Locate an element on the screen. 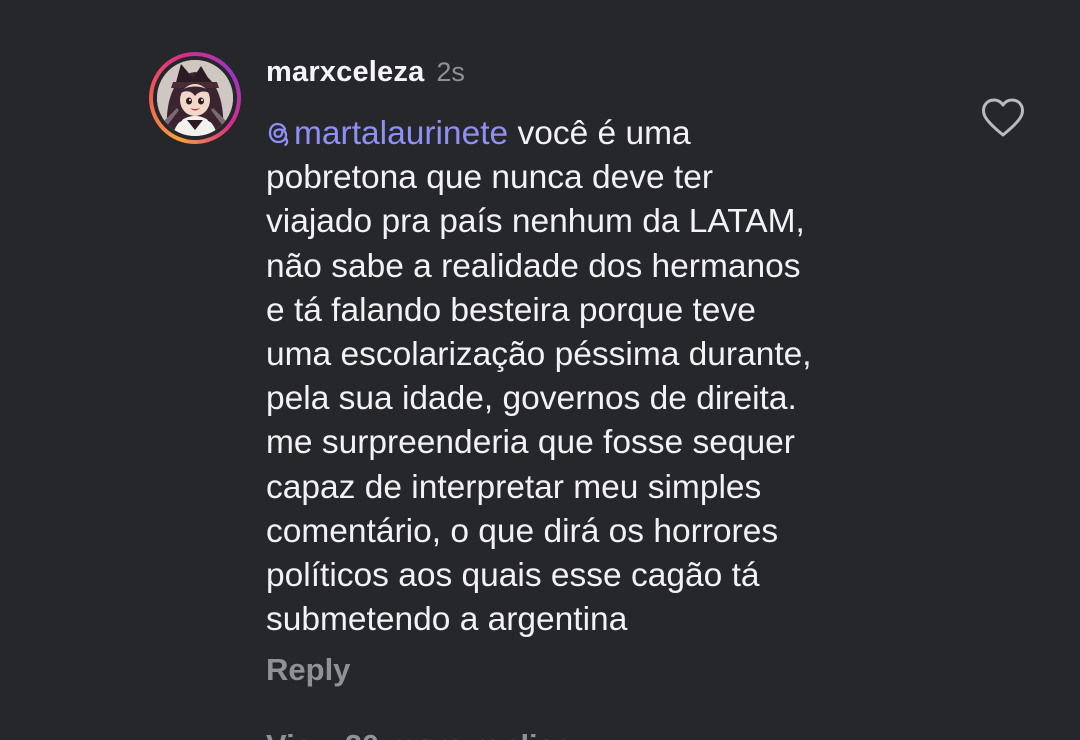 Image resolution: width=1080 pixels, height=740 pixels. comment-line: não sabe a realidade dos hermanos is located at coordinates (533, 266).